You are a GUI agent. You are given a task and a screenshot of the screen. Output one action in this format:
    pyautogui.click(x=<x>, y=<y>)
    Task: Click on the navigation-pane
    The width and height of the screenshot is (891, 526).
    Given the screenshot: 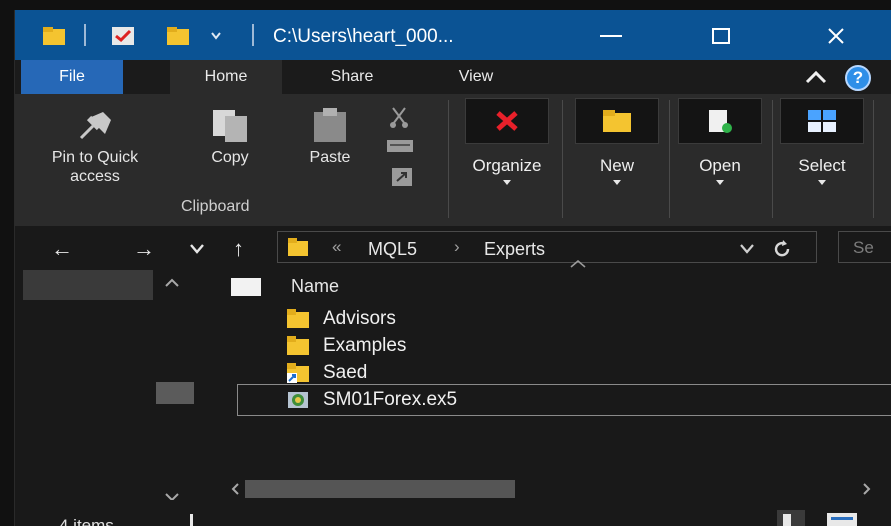 What is the action you would take?
    pyautogui.click(x=112, y=386)
    